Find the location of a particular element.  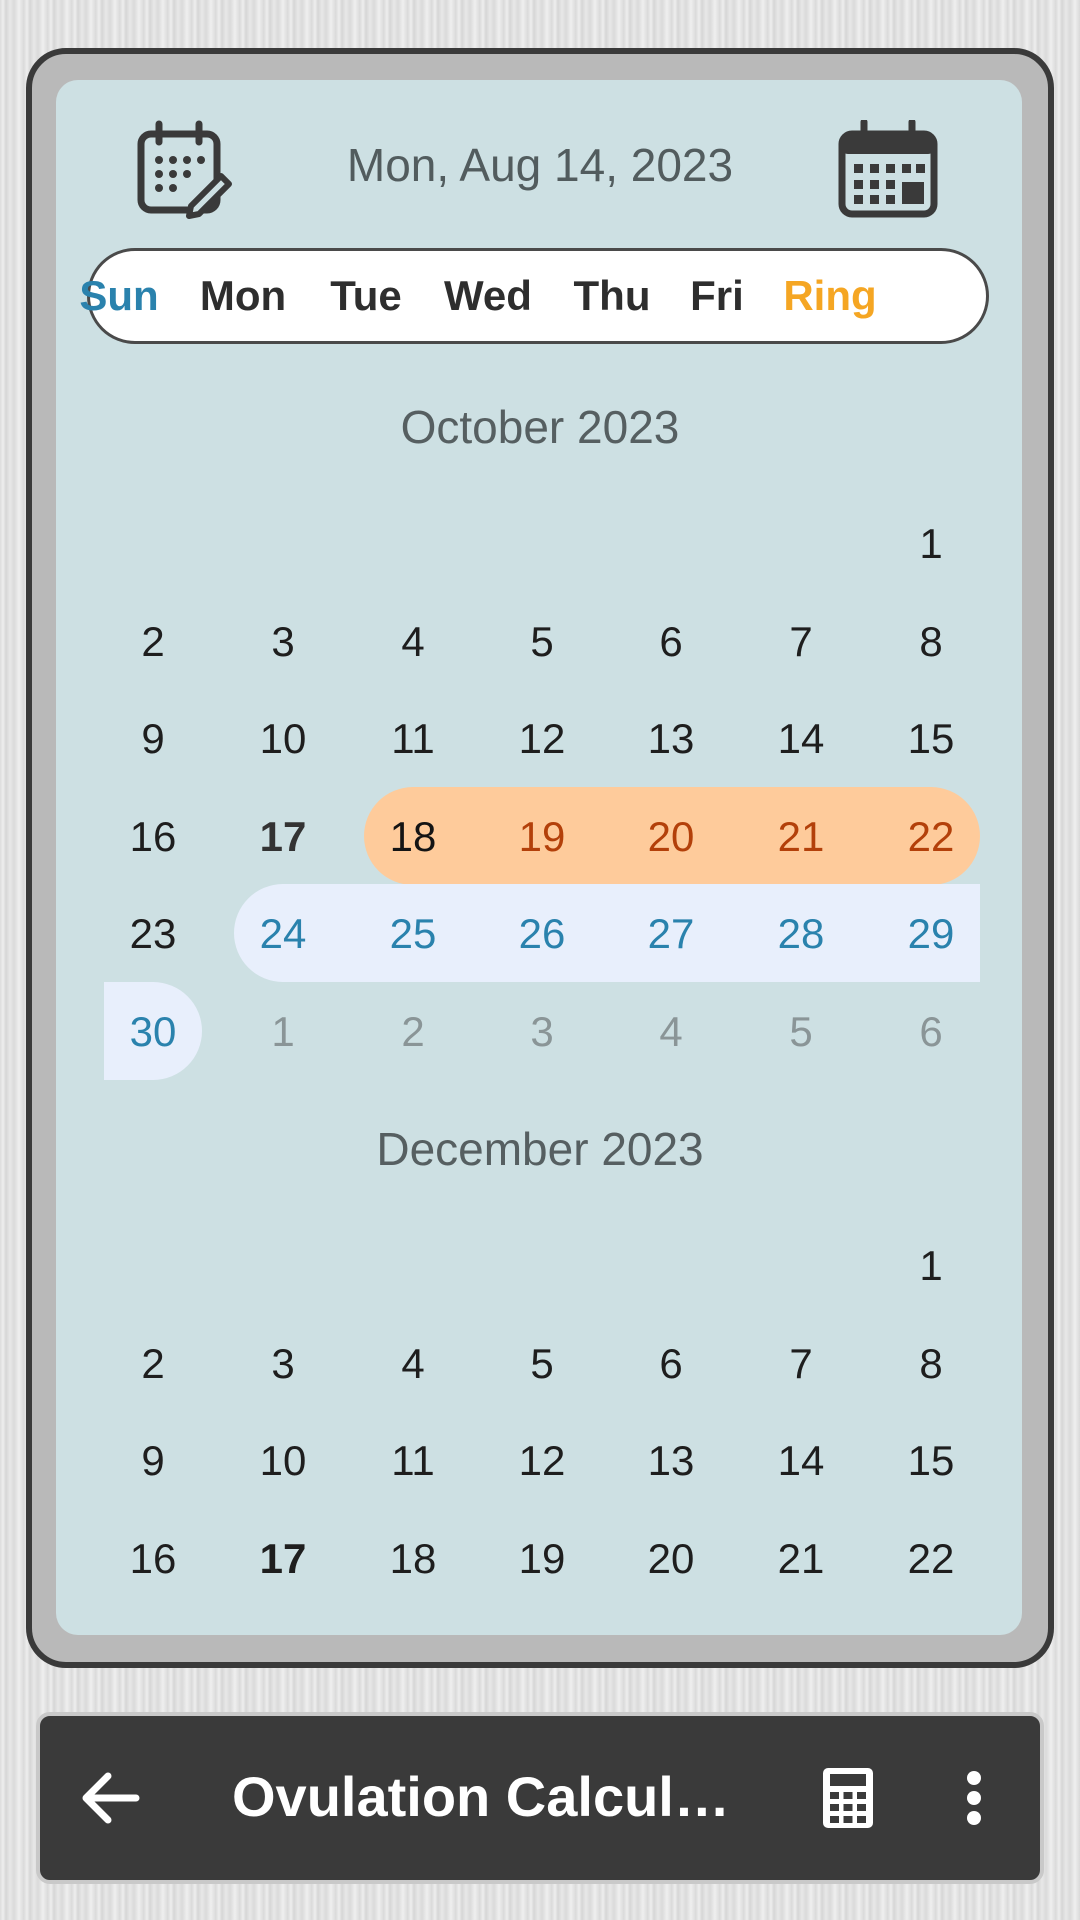

calendar-edit-icon is located at coordinates (184, 169).